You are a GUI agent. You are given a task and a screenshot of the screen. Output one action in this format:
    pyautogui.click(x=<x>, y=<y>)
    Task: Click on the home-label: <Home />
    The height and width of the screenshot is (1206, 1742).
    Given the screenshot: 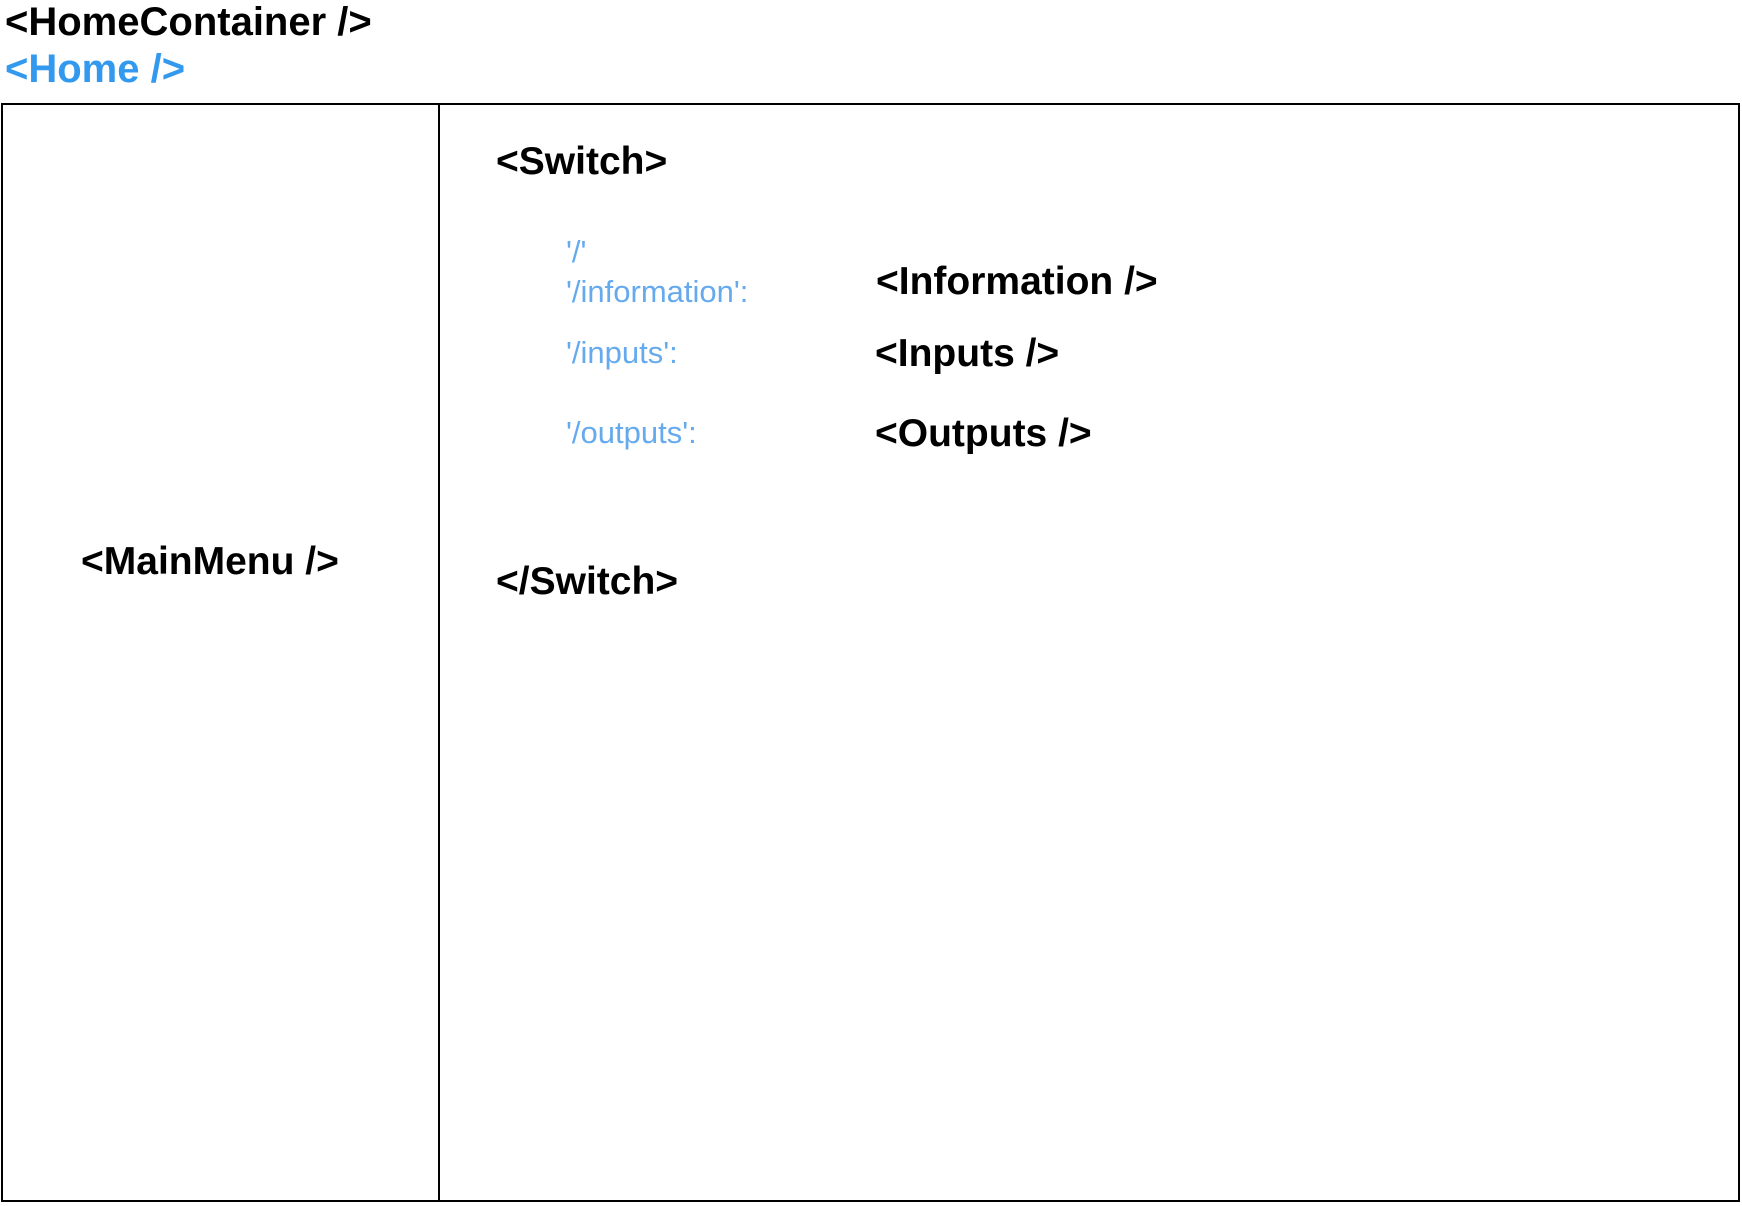 What is the action you would take?
    pyautogui.click(x=95, y=69)
    